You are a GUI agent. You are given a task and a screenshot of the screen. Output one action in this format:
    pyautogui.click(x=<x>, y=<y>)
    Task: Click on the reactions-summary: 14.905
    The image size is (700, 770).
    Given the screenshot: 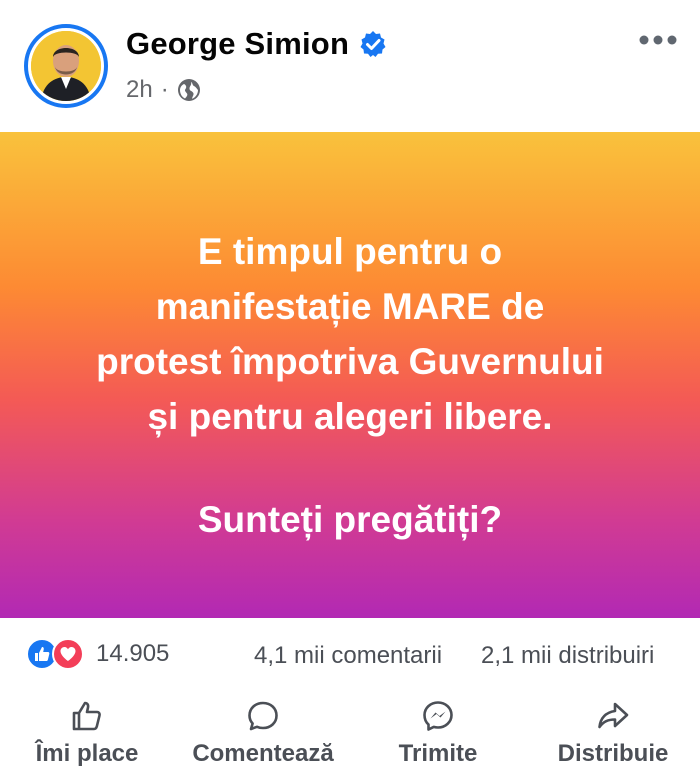 What is the action you would take?
    pyautogui.click(x=97, y=654)
    